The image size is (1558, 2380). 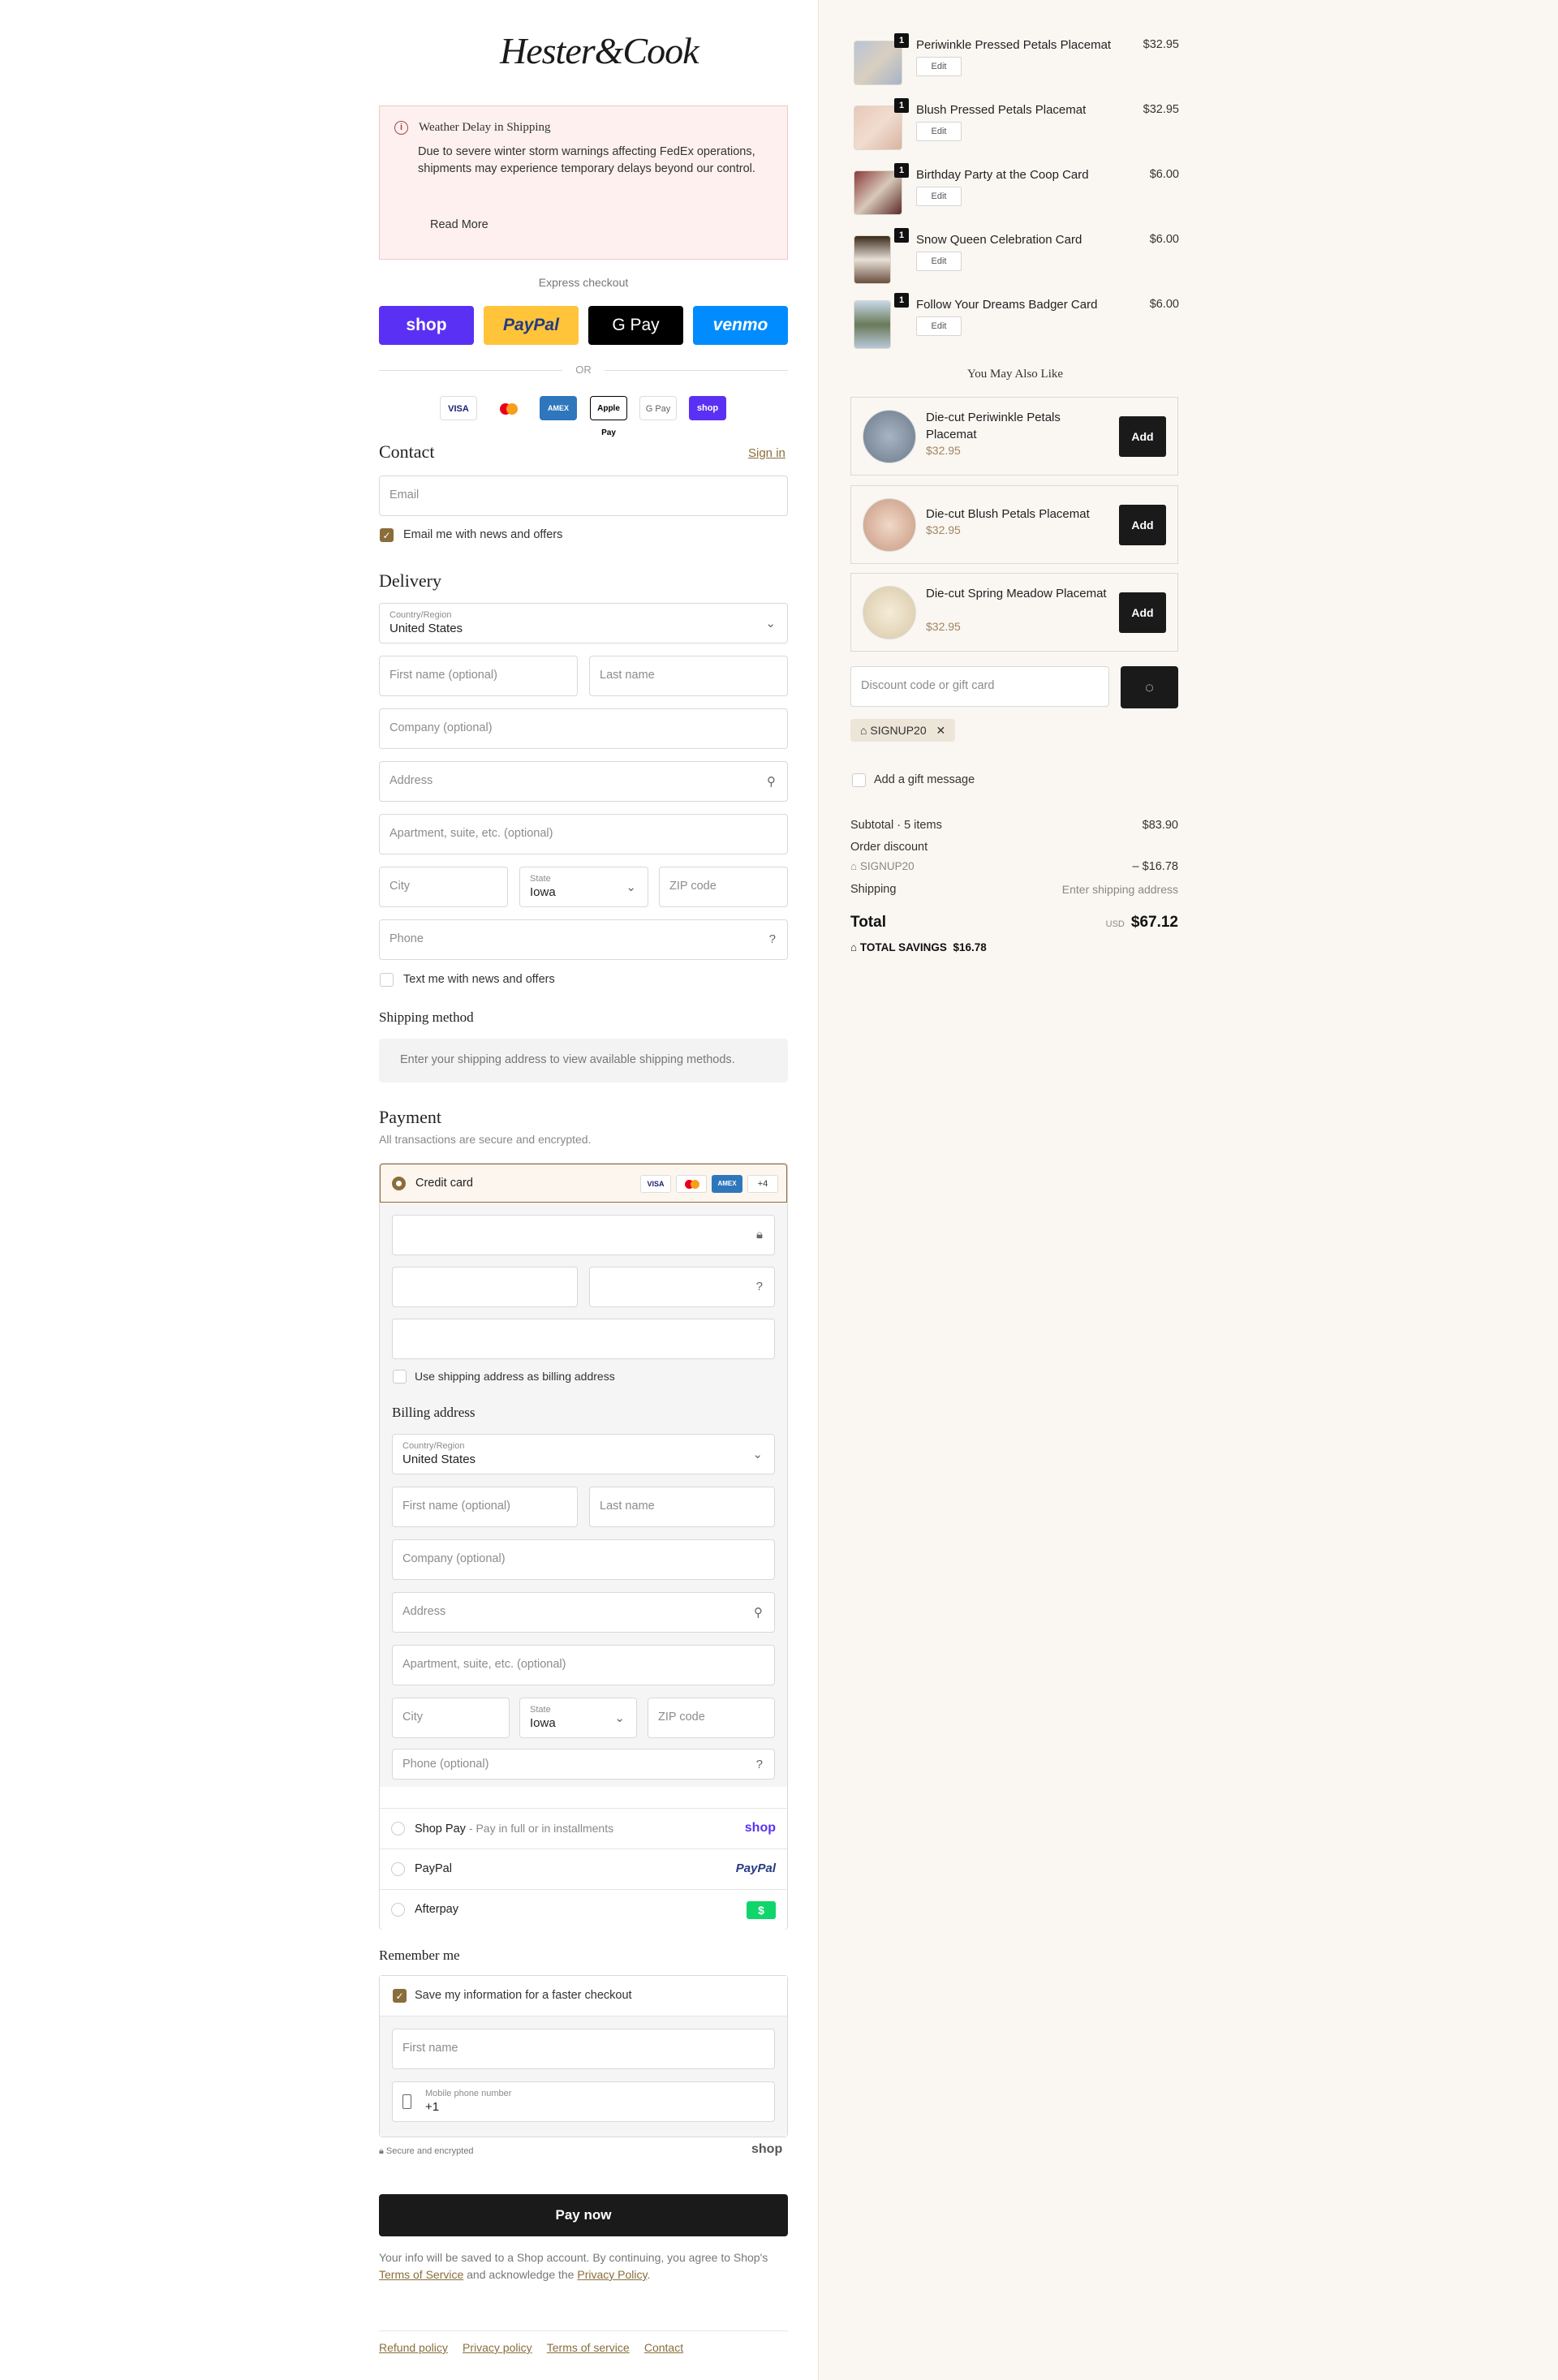 What do you see at coordinates (727, 1184) in the screenshot?
I see `amex-icon: AMEX` at bounding box center [727, 1184].